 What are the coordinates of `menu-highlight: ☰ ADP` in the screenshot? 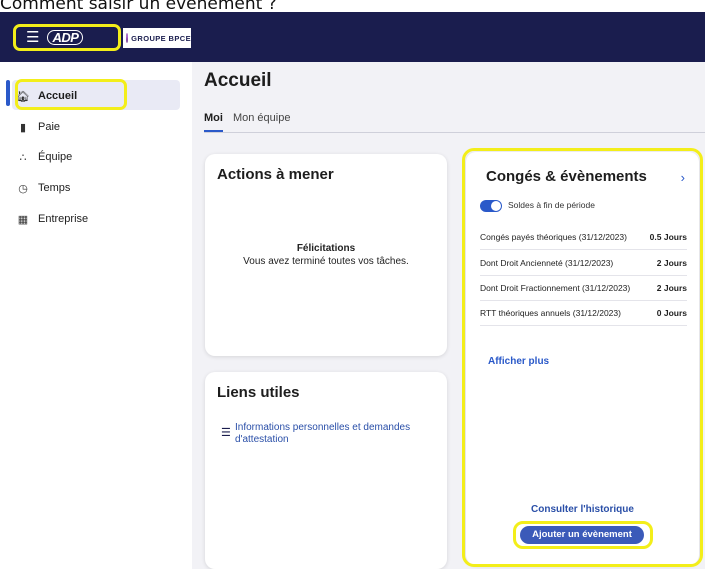 It's located at (67, 37).